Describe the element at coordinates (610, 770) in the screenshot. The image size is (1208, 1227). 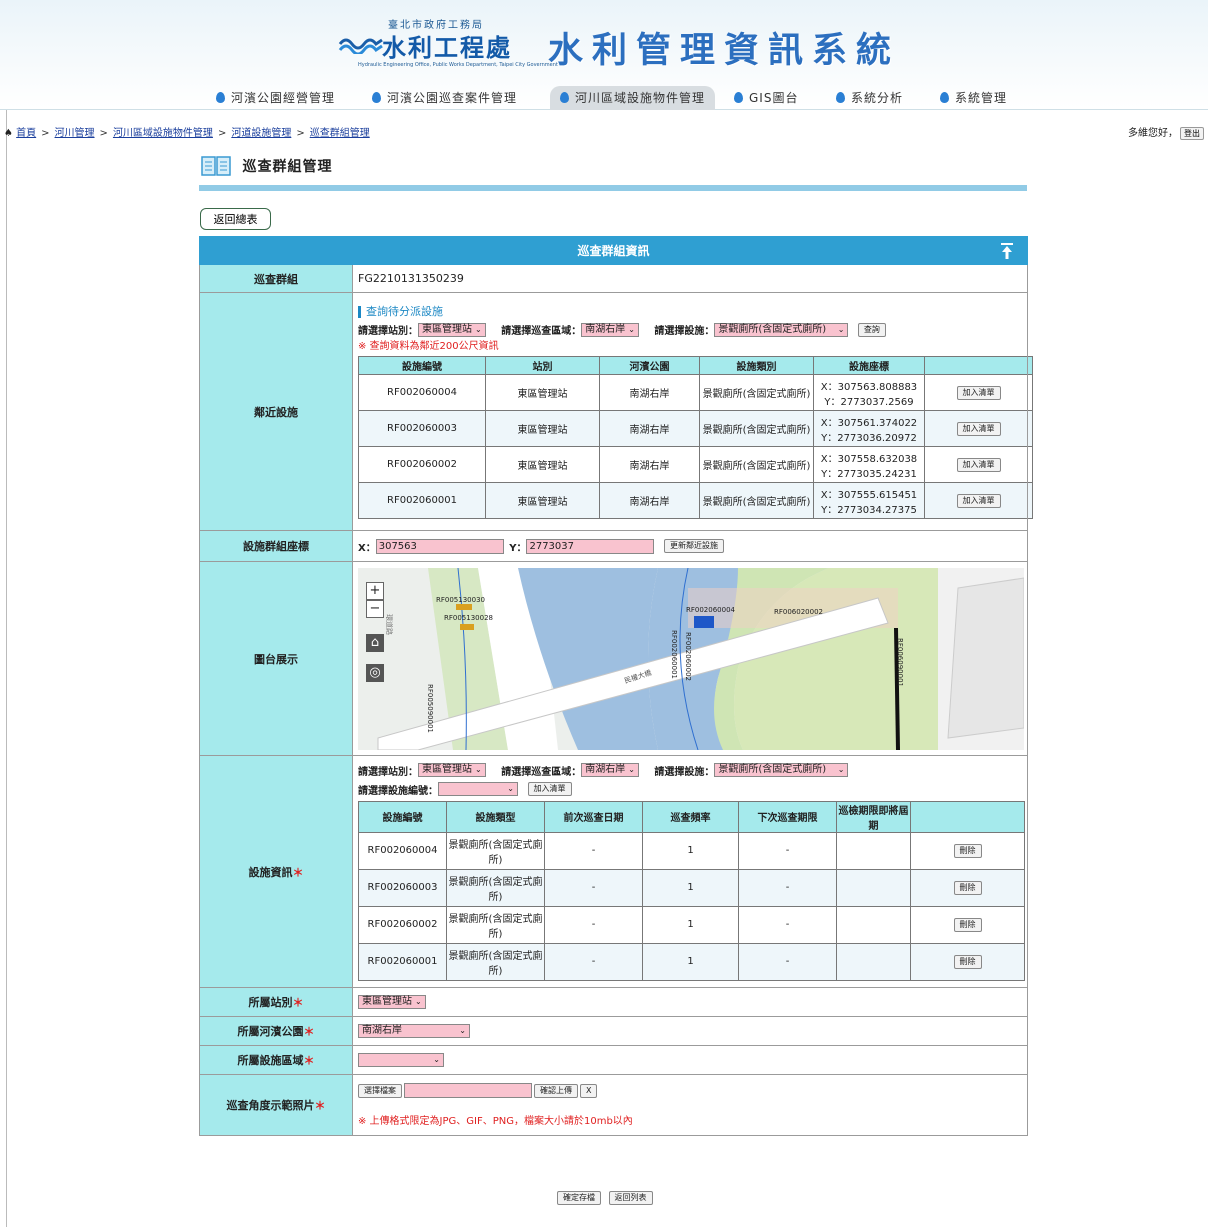
I see `info-area-select: 南湖右岸 ⌄` at that location.